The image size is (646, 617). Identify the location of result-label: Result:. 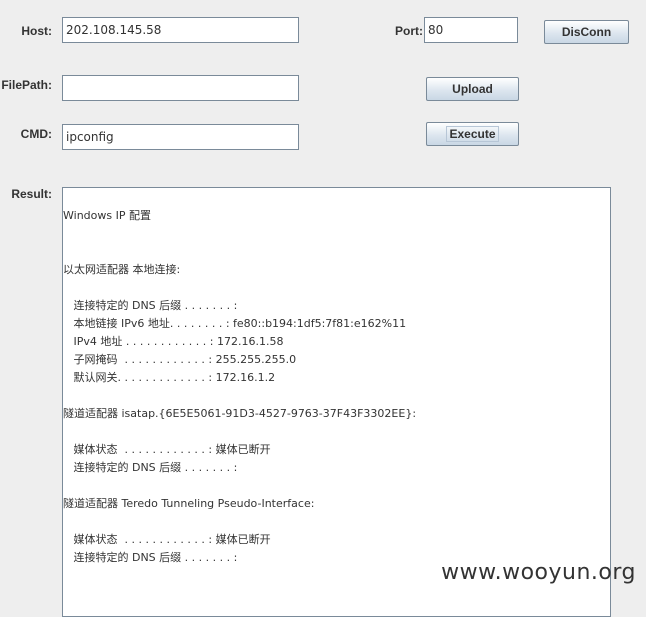
(31, 194).